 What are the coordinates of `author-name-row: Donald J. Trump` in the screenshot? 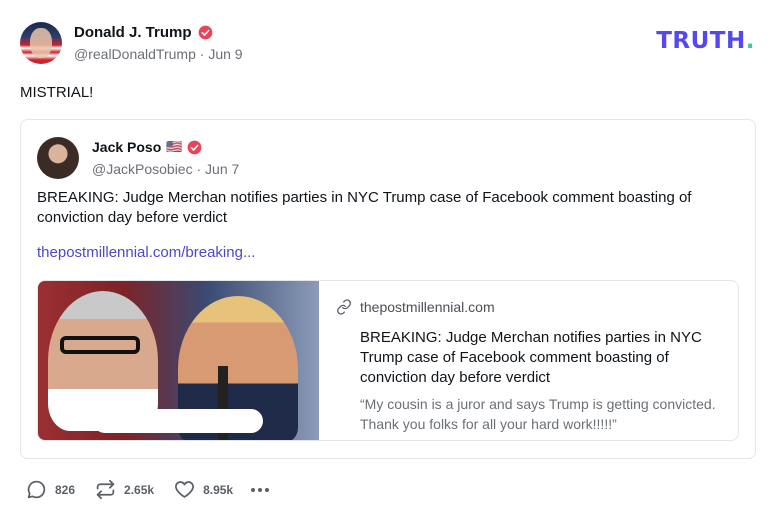 It's located at (158, 32).